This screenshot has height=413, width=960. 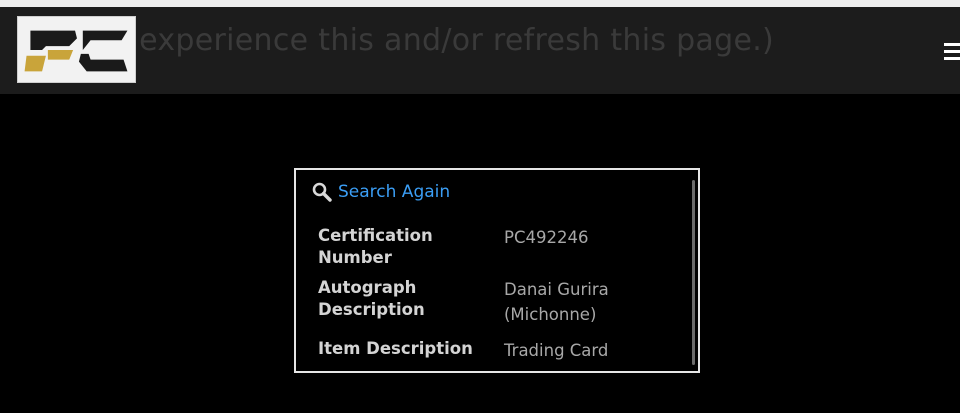 I want to click on search-again-label: Search Again, so click(x=394, y=192).